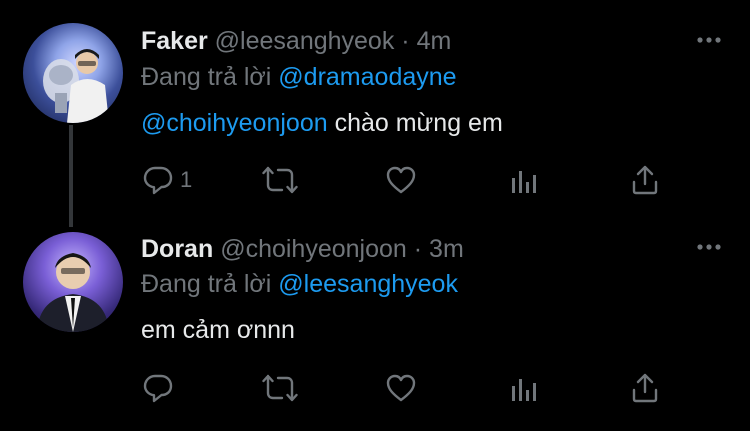 Image resolution: width=750 pixels, height=431 pixels. Describe the element at coordinates (368, 284) in the screenshot. I see `replying-to-link: @leesanghyeok` at that location.